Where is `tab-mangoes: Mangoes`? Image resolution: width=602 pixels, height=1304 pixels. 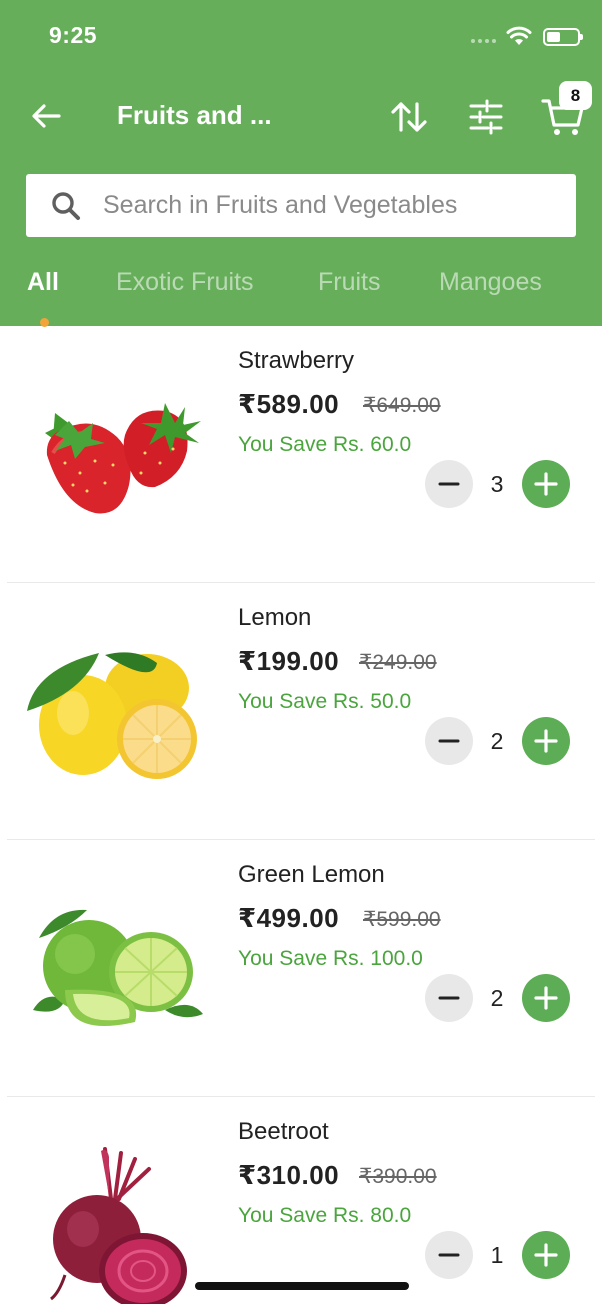
tab-mangoes: Mangoes is located at coordinates (490, 282).